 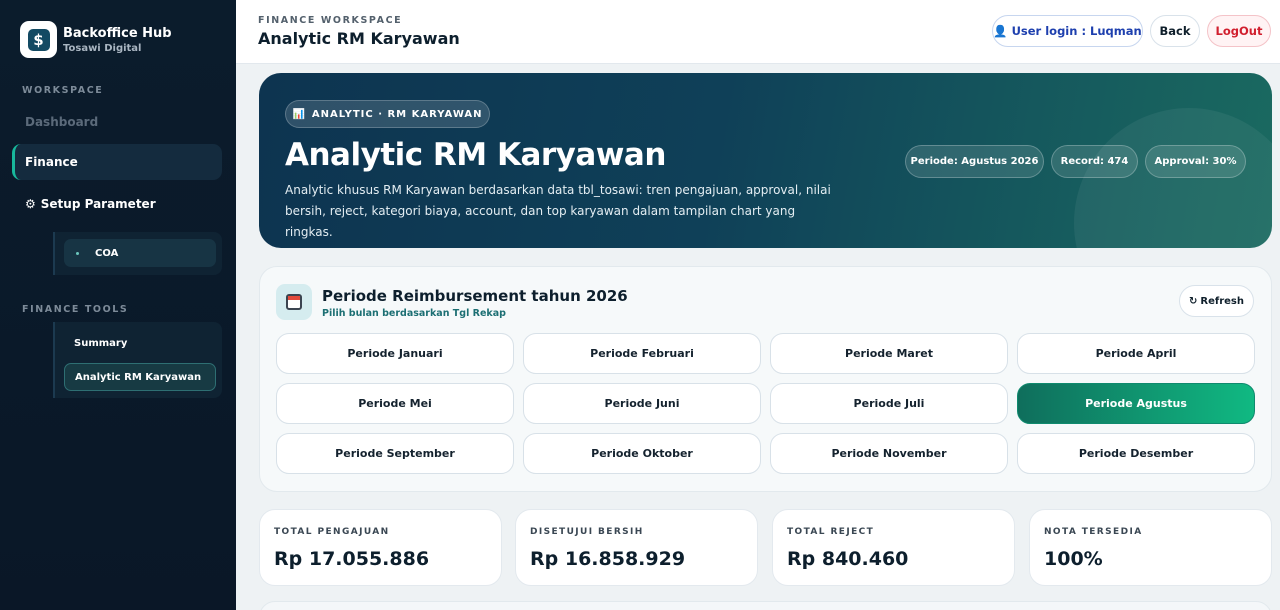 What do you see at coordinates (642, 353) in the screenshot?
I see `month-button-februari: Periode Februari` at bounding box center [642, 353].